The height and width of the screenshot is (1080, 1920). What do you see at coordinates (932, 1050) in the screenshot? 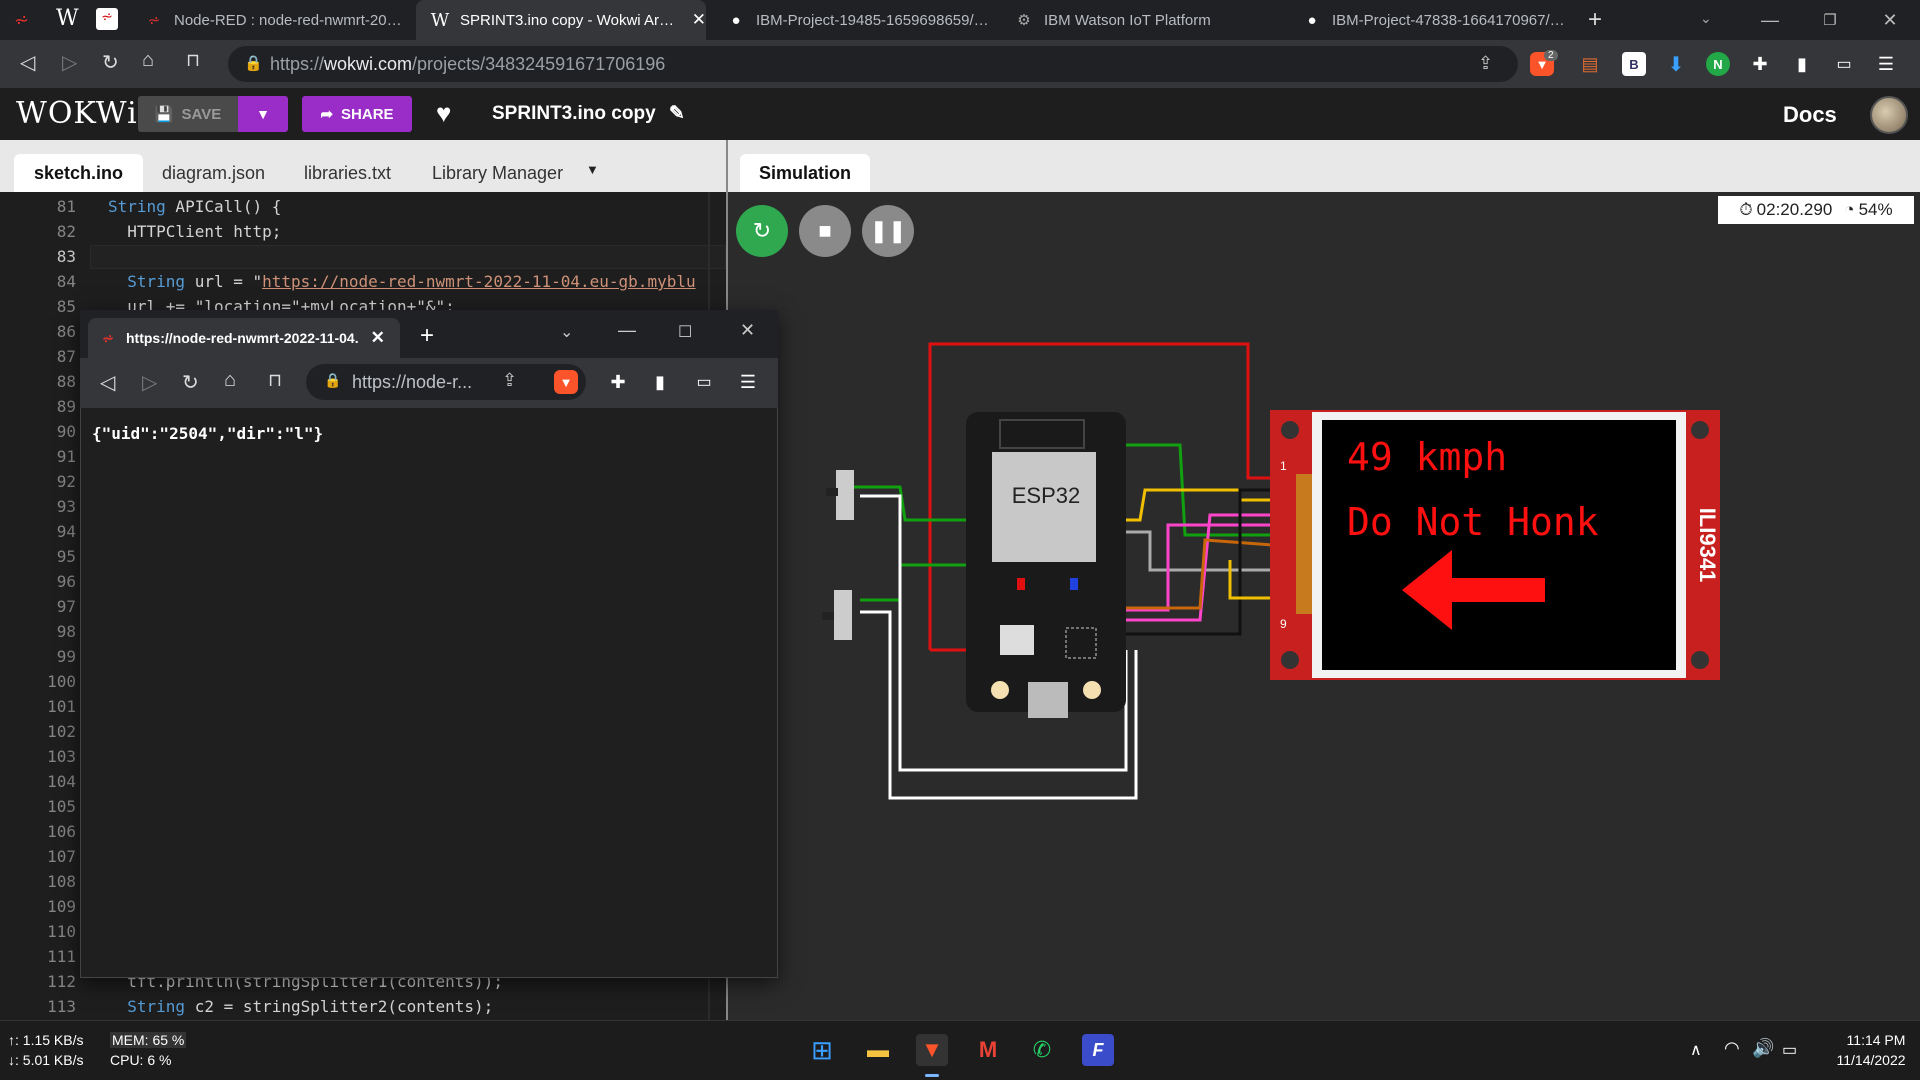
I see `brave-taskbar-icon: ▼` at bounding box center [932, 1050].